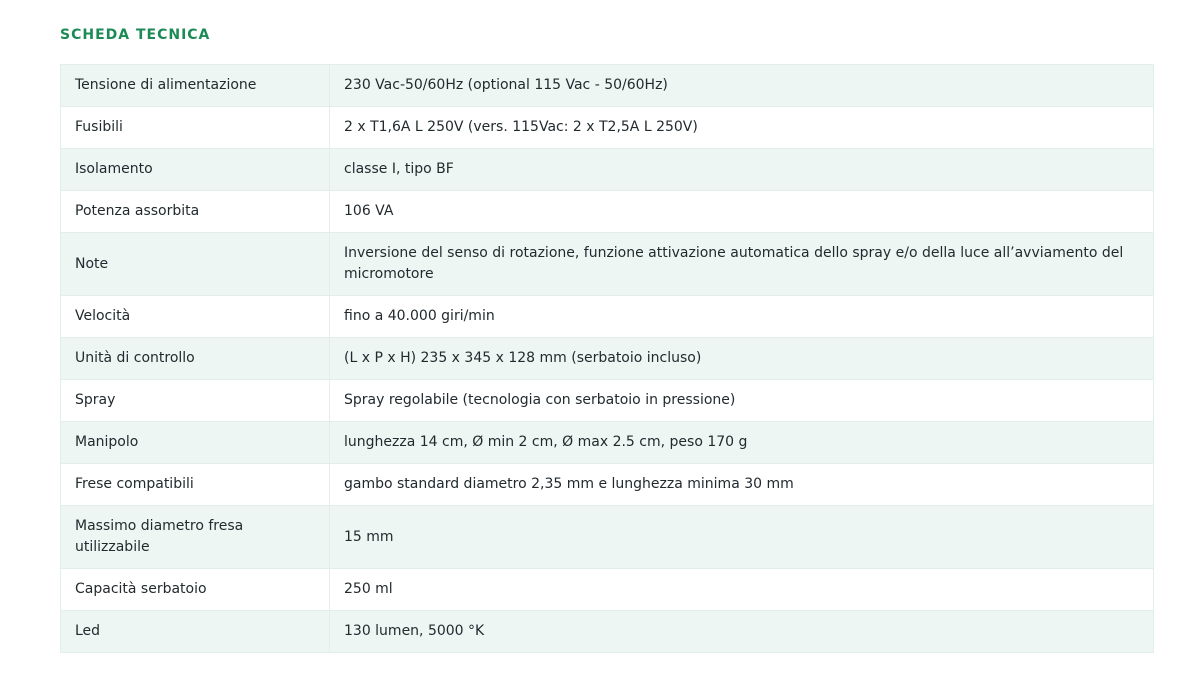 This screenshot has height=675, width=1200. What do you see at coordinates (741, 589) in the screenshot?
I see `spec-value: 250 ml` at bounding box center [741, 589].